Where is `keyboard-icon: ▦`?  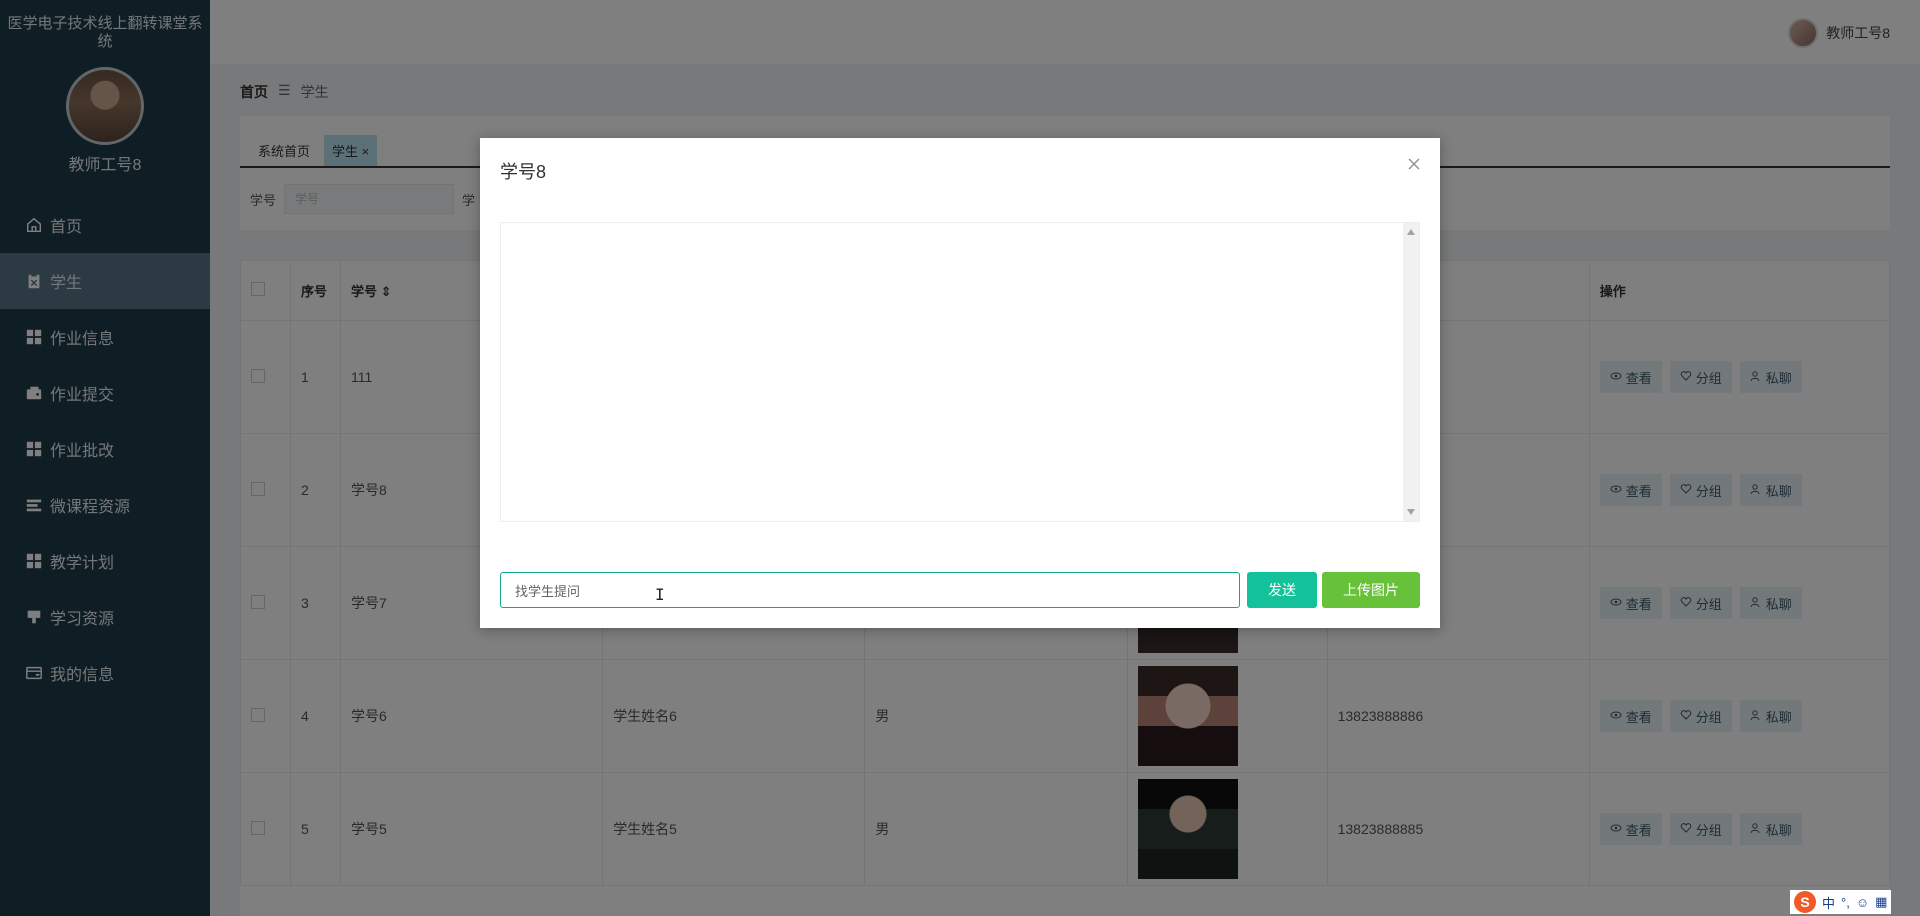 keyboard-icon: ▦ is located at coordinates (1881, 902).